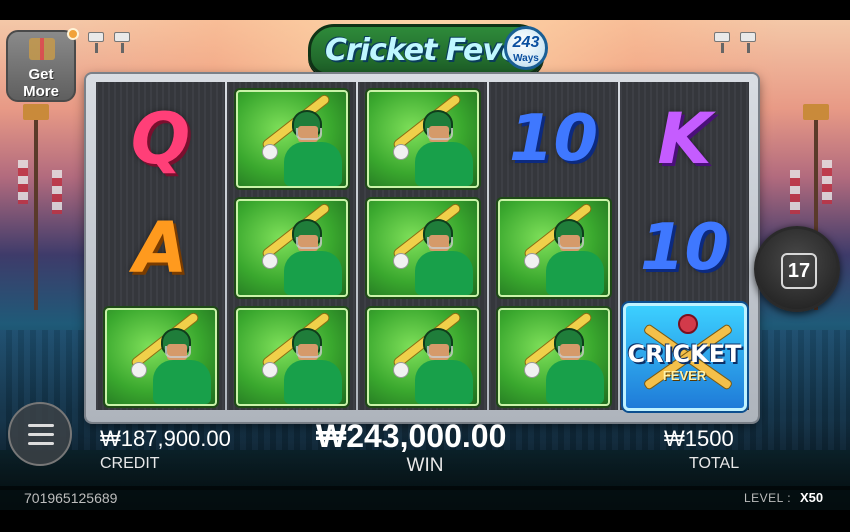 Image resolution: width=850 pixels, height=532 pixels. I want to click on auto-spin-counter-button: 17, so click(797, 269).